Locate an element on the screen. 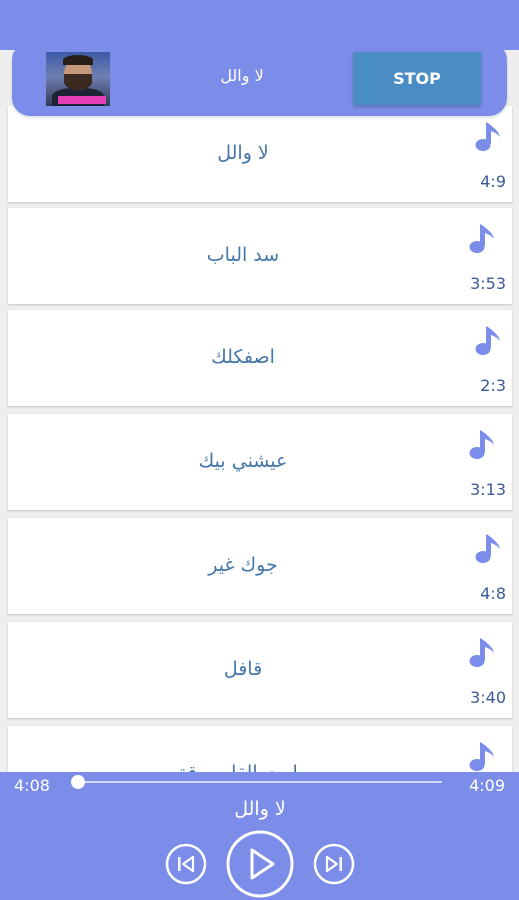 Image resolution: width=519 pixels, height=900 pixels. song-duration: 2:3 is located at coordinates (493, 385).